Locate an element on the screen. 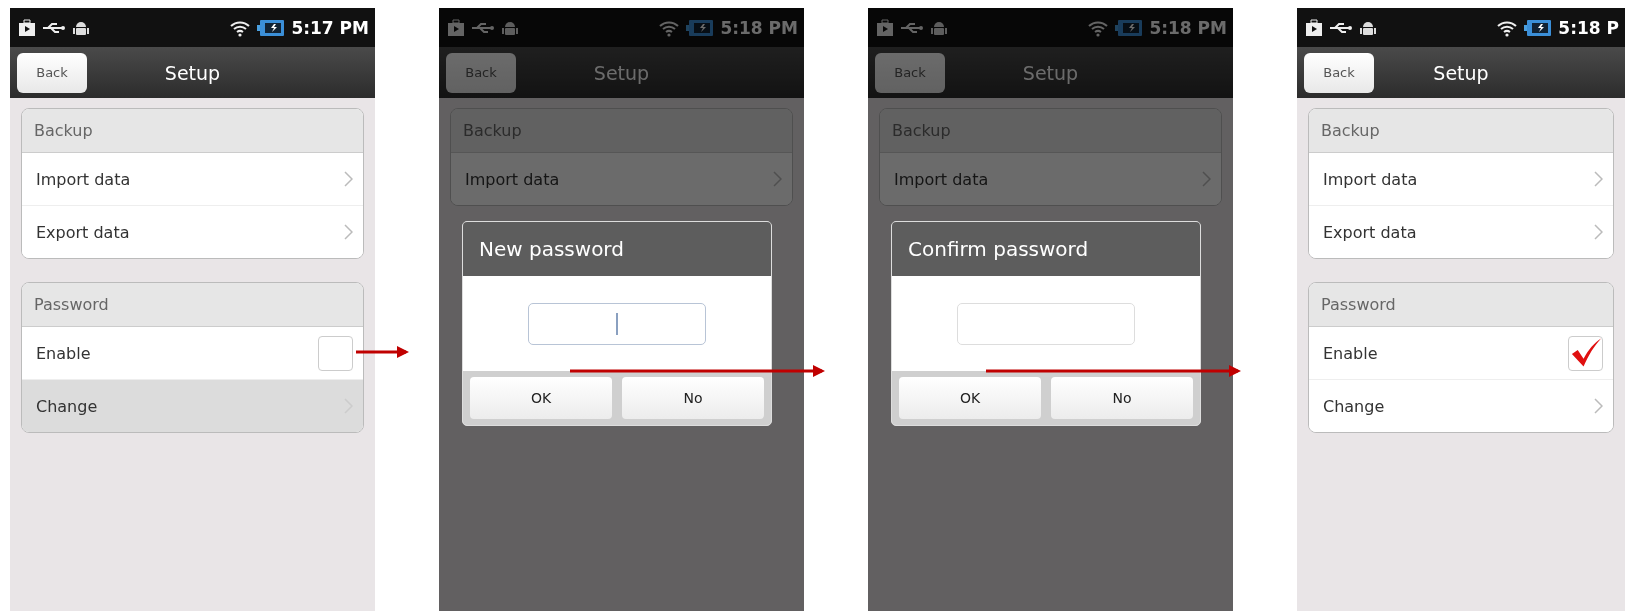 The height and width of the screenshot is (611, 1625). status-time: 5:17 PM is located at coordinates (330, 27).